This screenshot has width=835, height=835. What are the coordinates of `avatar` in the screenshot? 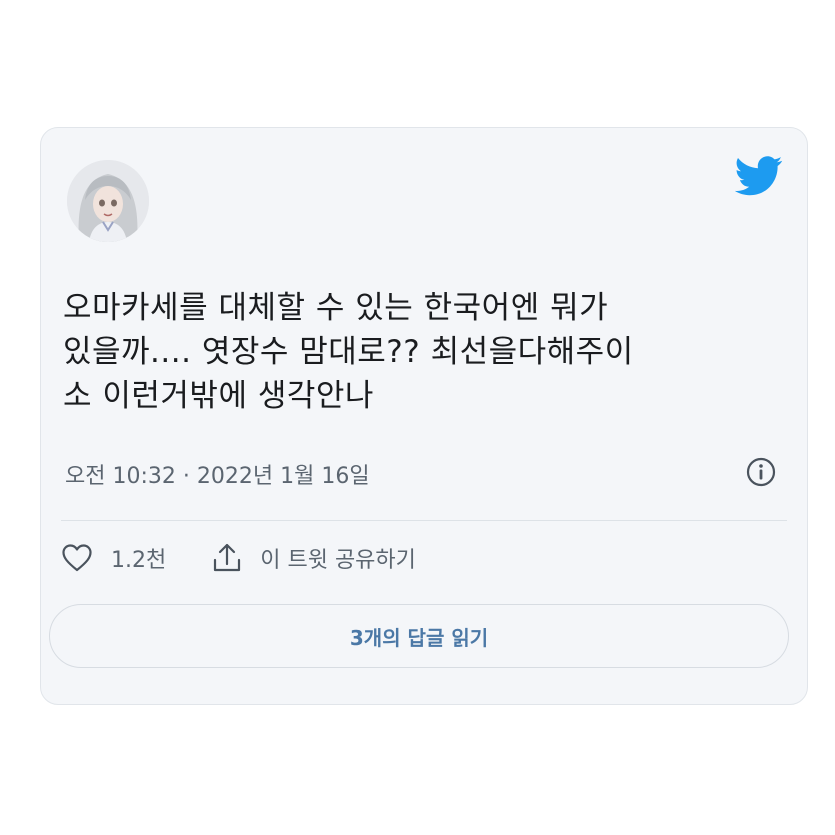 It's located at (108, 201).